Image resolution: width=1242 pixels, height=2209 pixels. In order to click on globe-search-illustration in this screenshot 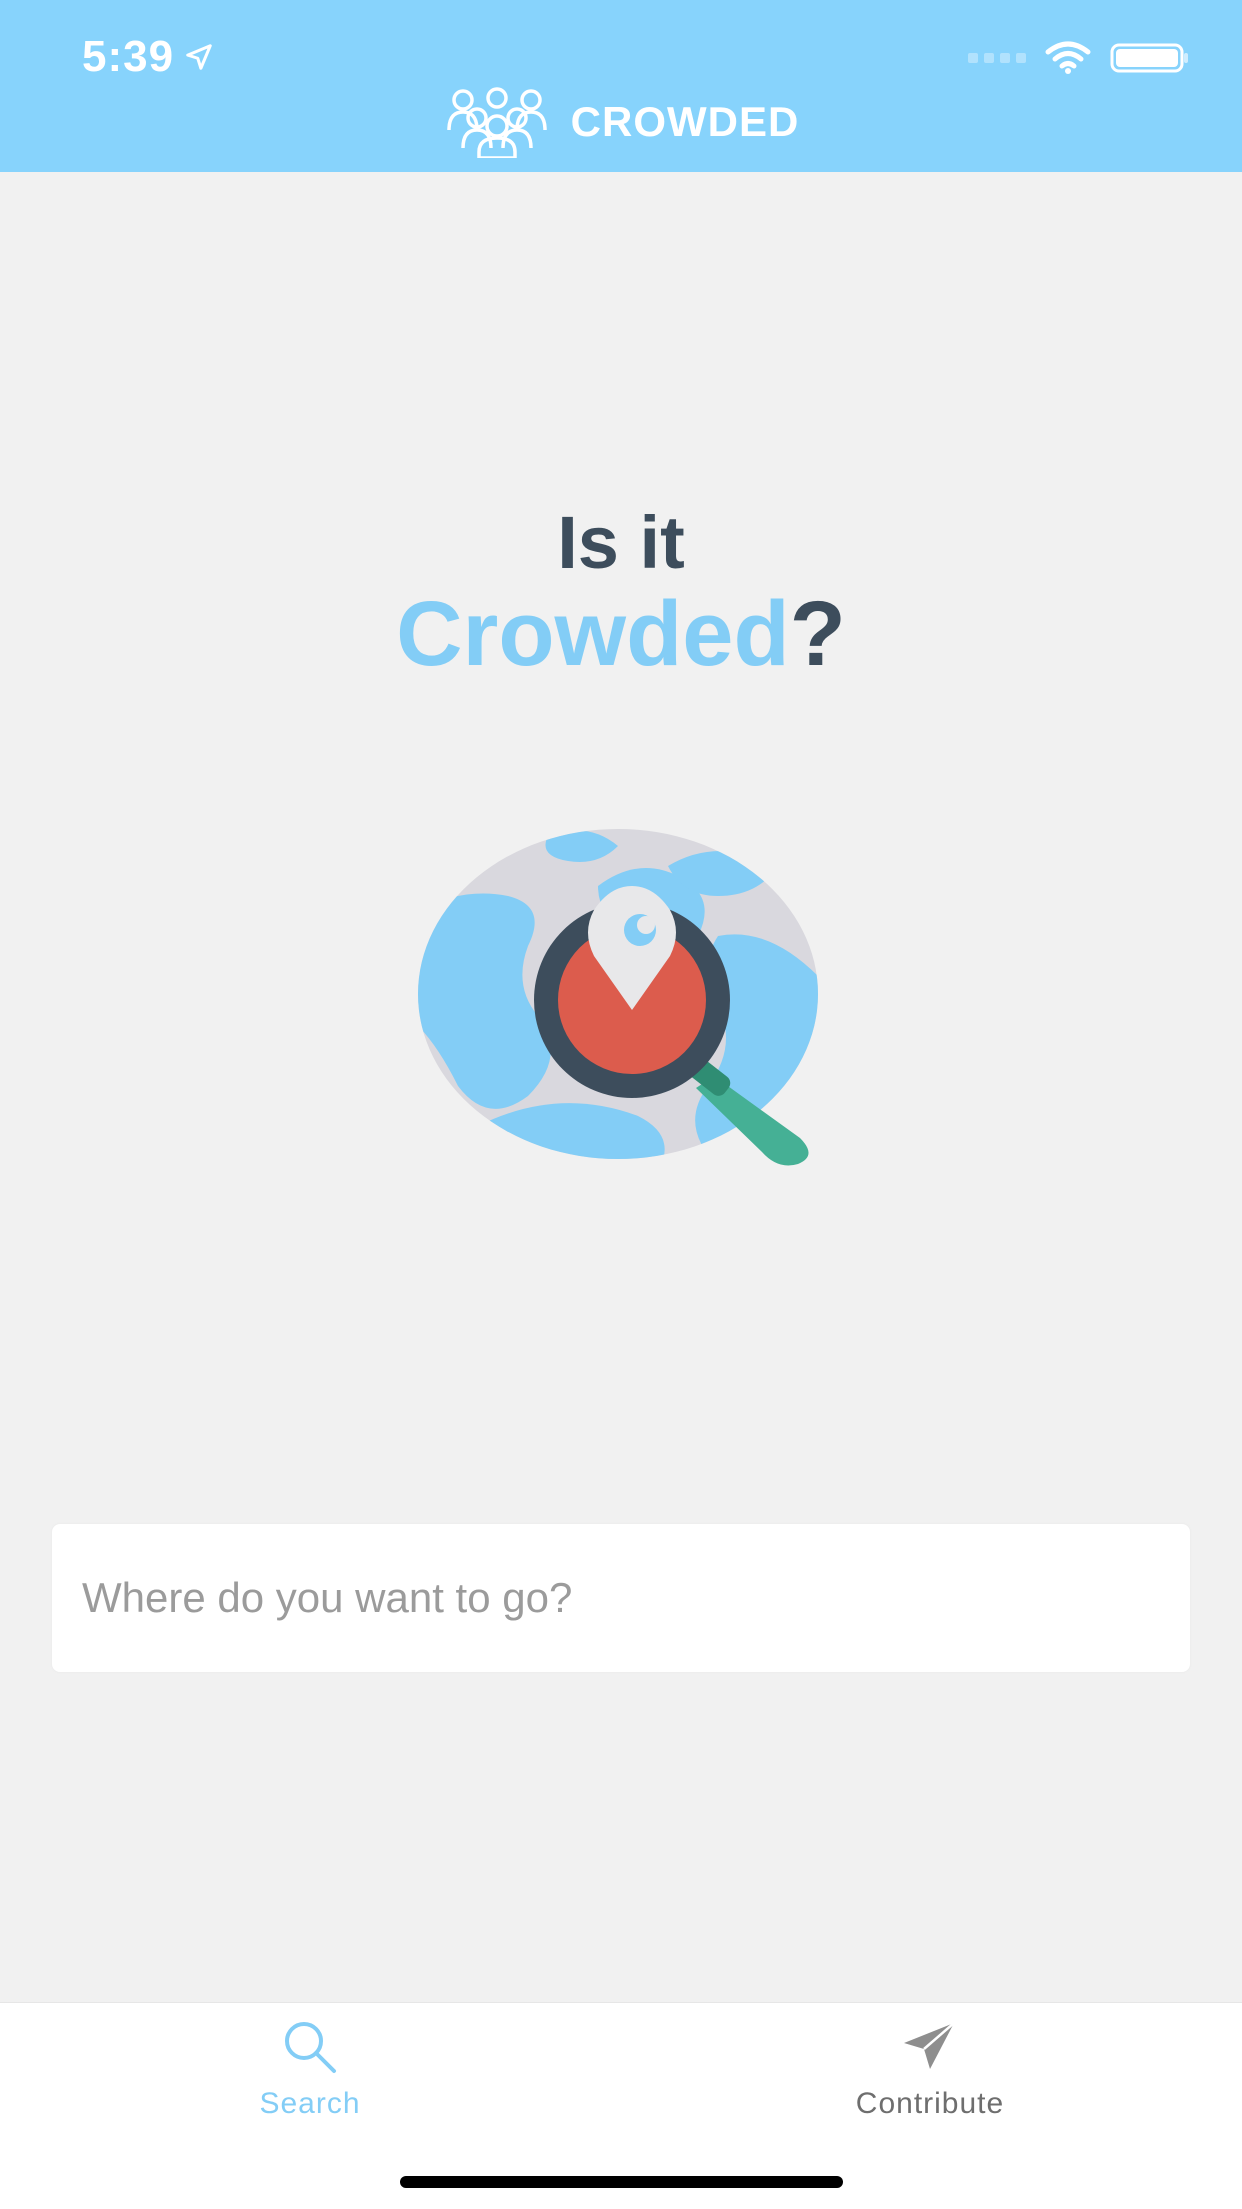, I will do `click(618, 997)`.